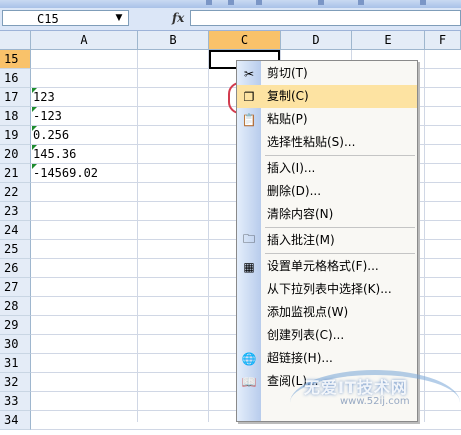 The width and height of the screenshot is (461, 435). I want to click on select-all-corner, so click(15, 40).